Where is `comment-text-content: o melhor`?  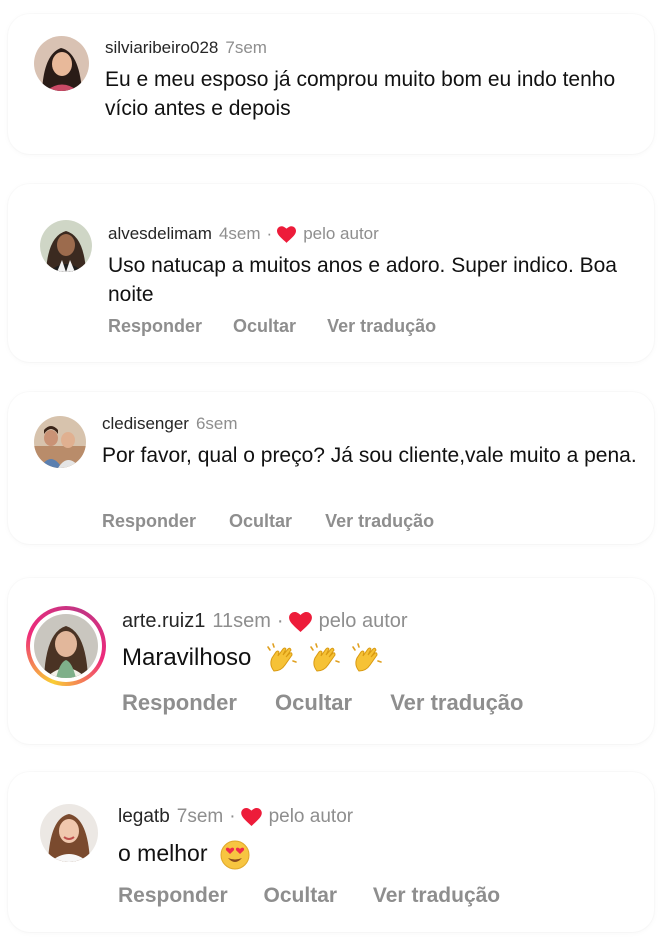 comment-text-content: o melhor is located at coordinates (163, 853).